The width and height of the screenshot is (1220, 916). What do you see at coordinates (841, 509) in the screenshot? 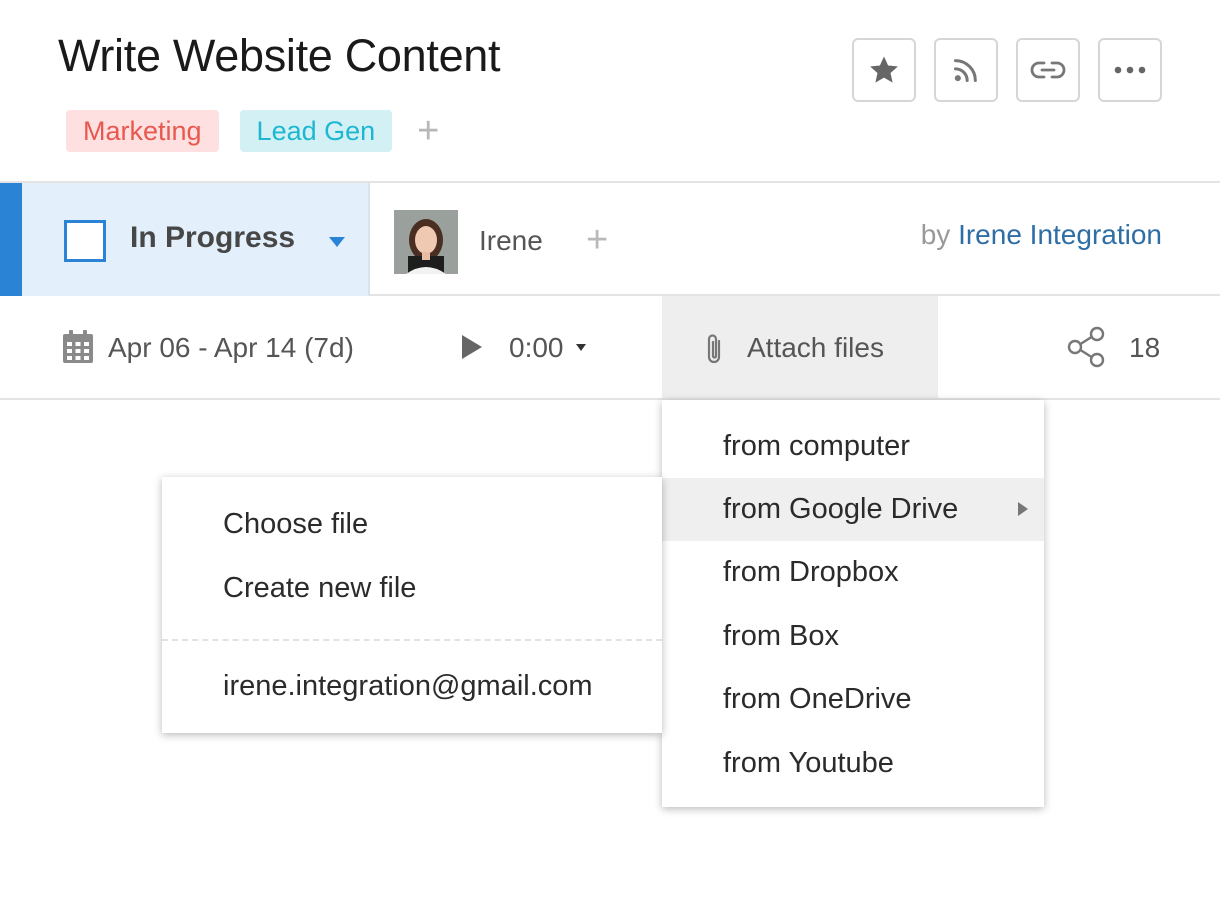
I see `menu-item-label: from Google Drive` at bounding box center [841, 509].